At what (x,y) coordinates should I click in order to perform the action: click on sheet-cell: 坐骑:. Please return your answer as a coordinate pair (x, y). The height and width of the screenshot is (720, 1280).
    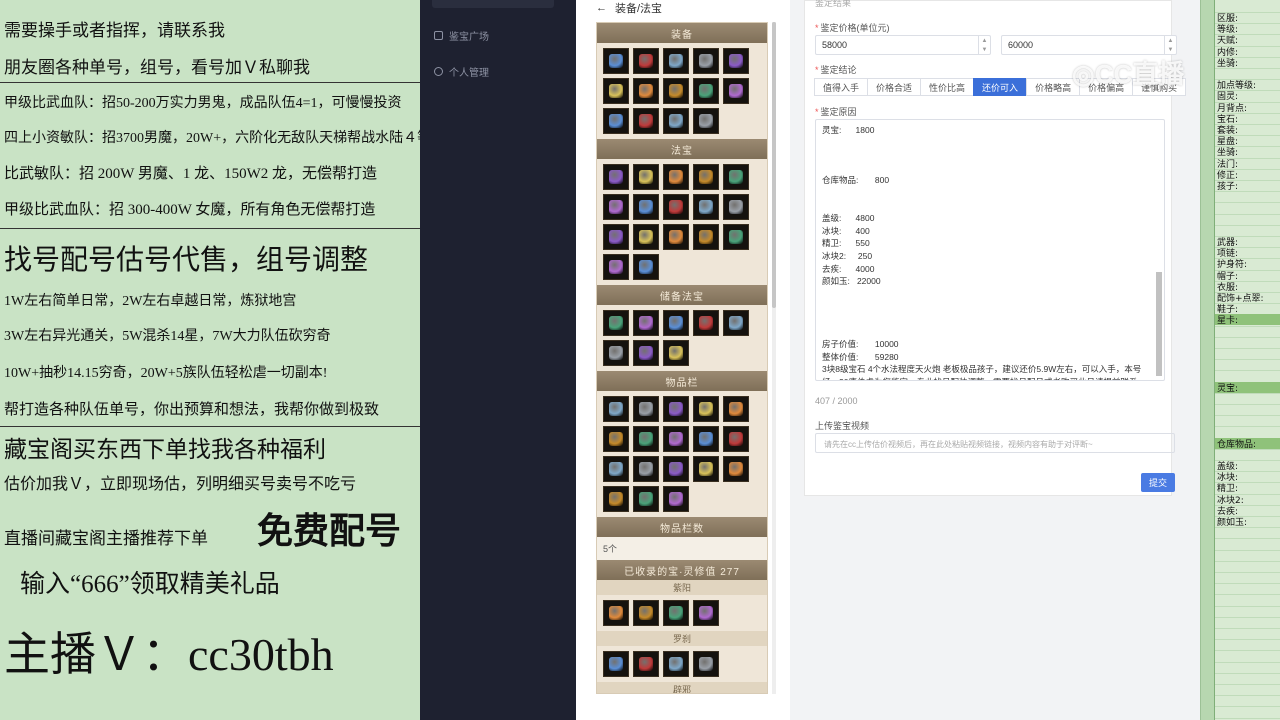
    Looking at the image, I should click on (1227, 62).